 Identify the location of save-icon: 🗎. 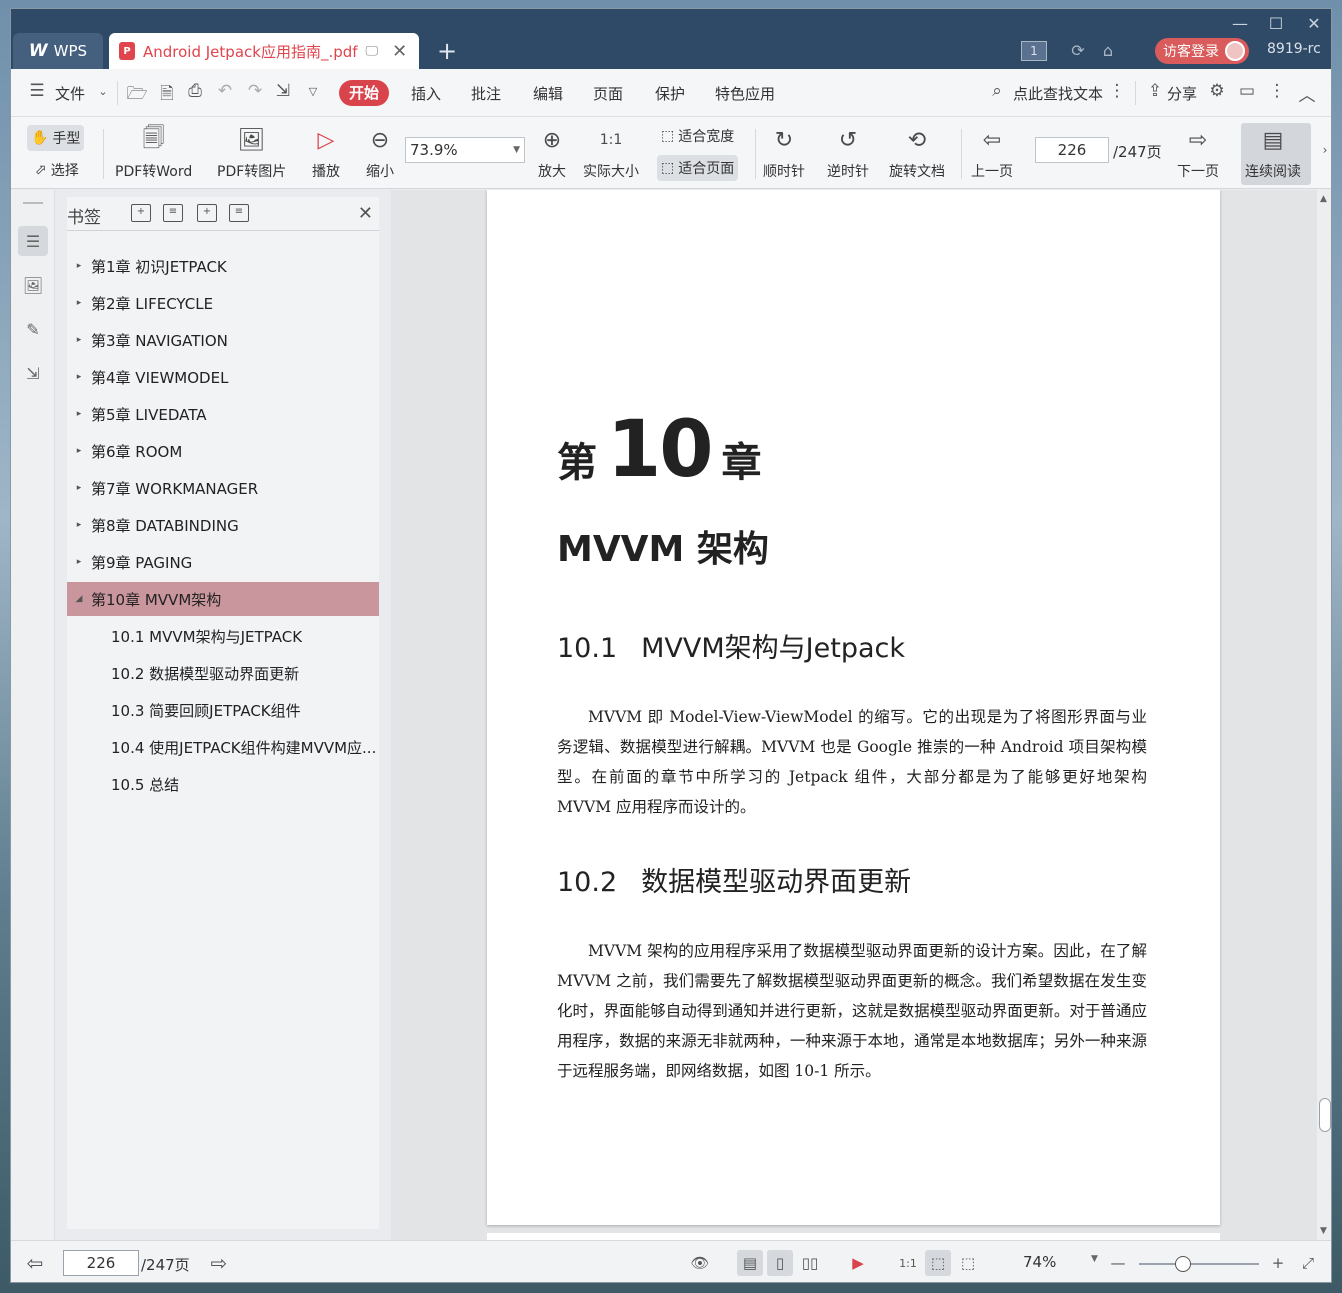
(167, 95).